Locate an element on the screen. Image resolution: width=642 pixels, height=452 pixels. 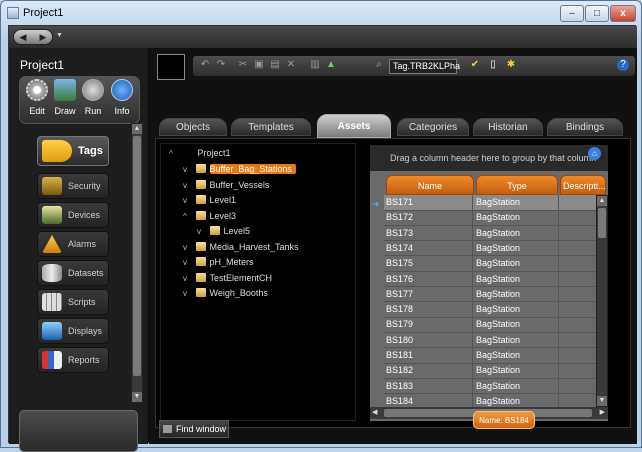
sidebar-item-alarms: Alarms is located at coordinates (73, 244).